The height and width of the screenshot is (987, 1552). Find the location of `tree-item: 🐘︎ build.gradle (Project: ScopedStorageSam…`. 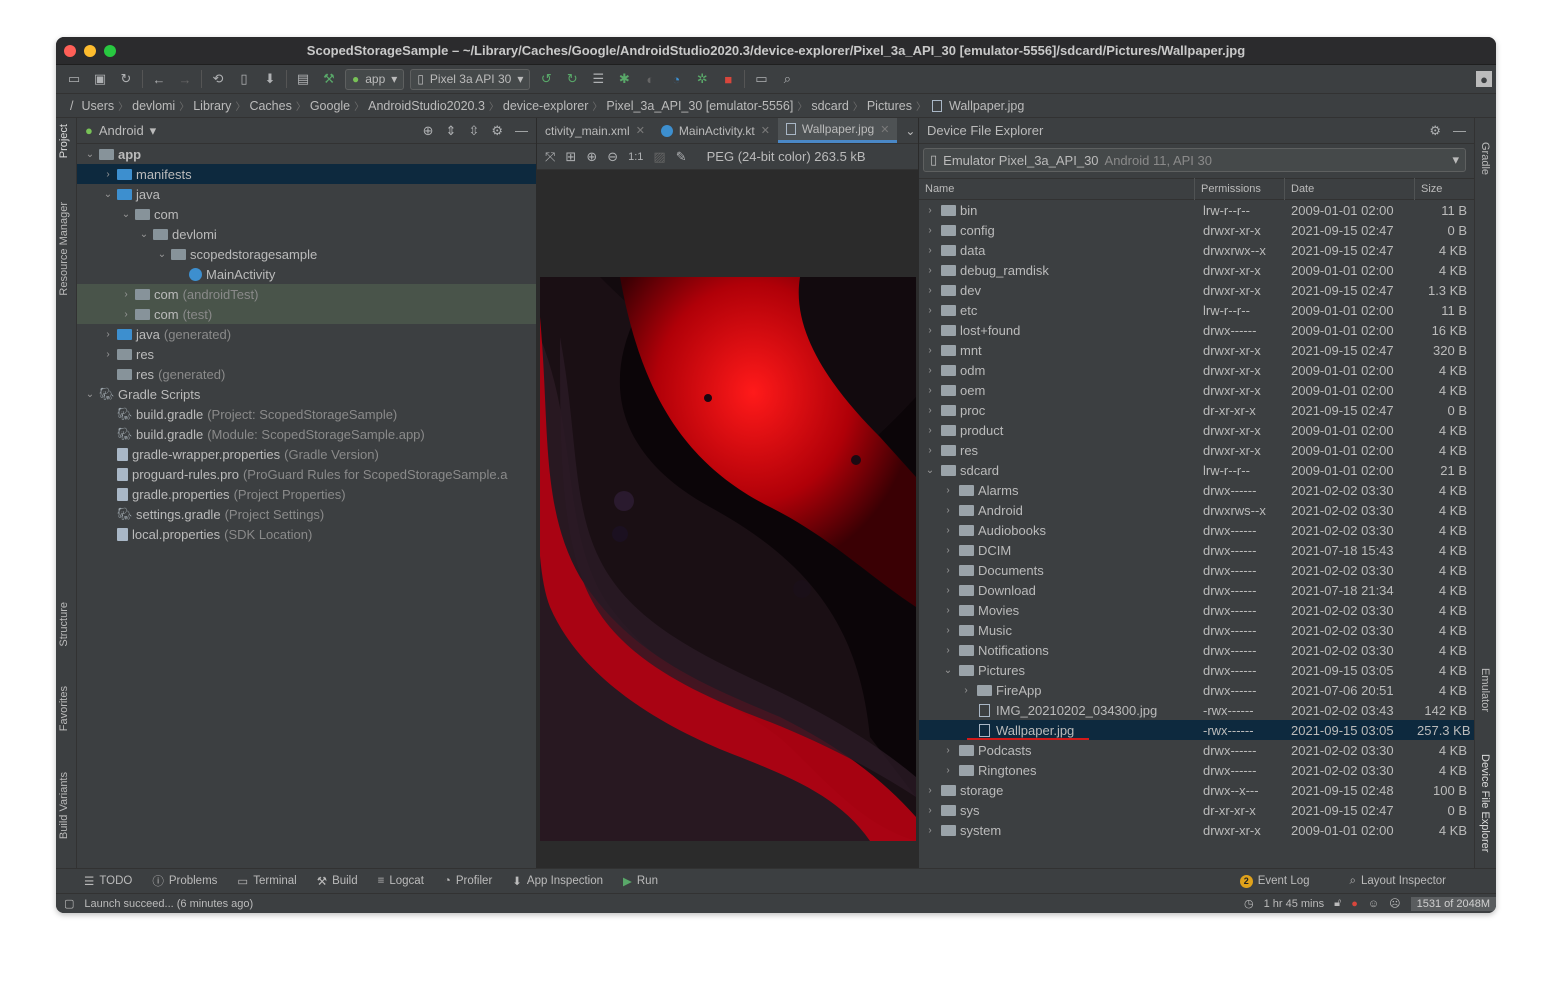

tree-item: 🐘︎ build.gradle (Project: ScopedStorageSam… is located at coordinates (306, 414).